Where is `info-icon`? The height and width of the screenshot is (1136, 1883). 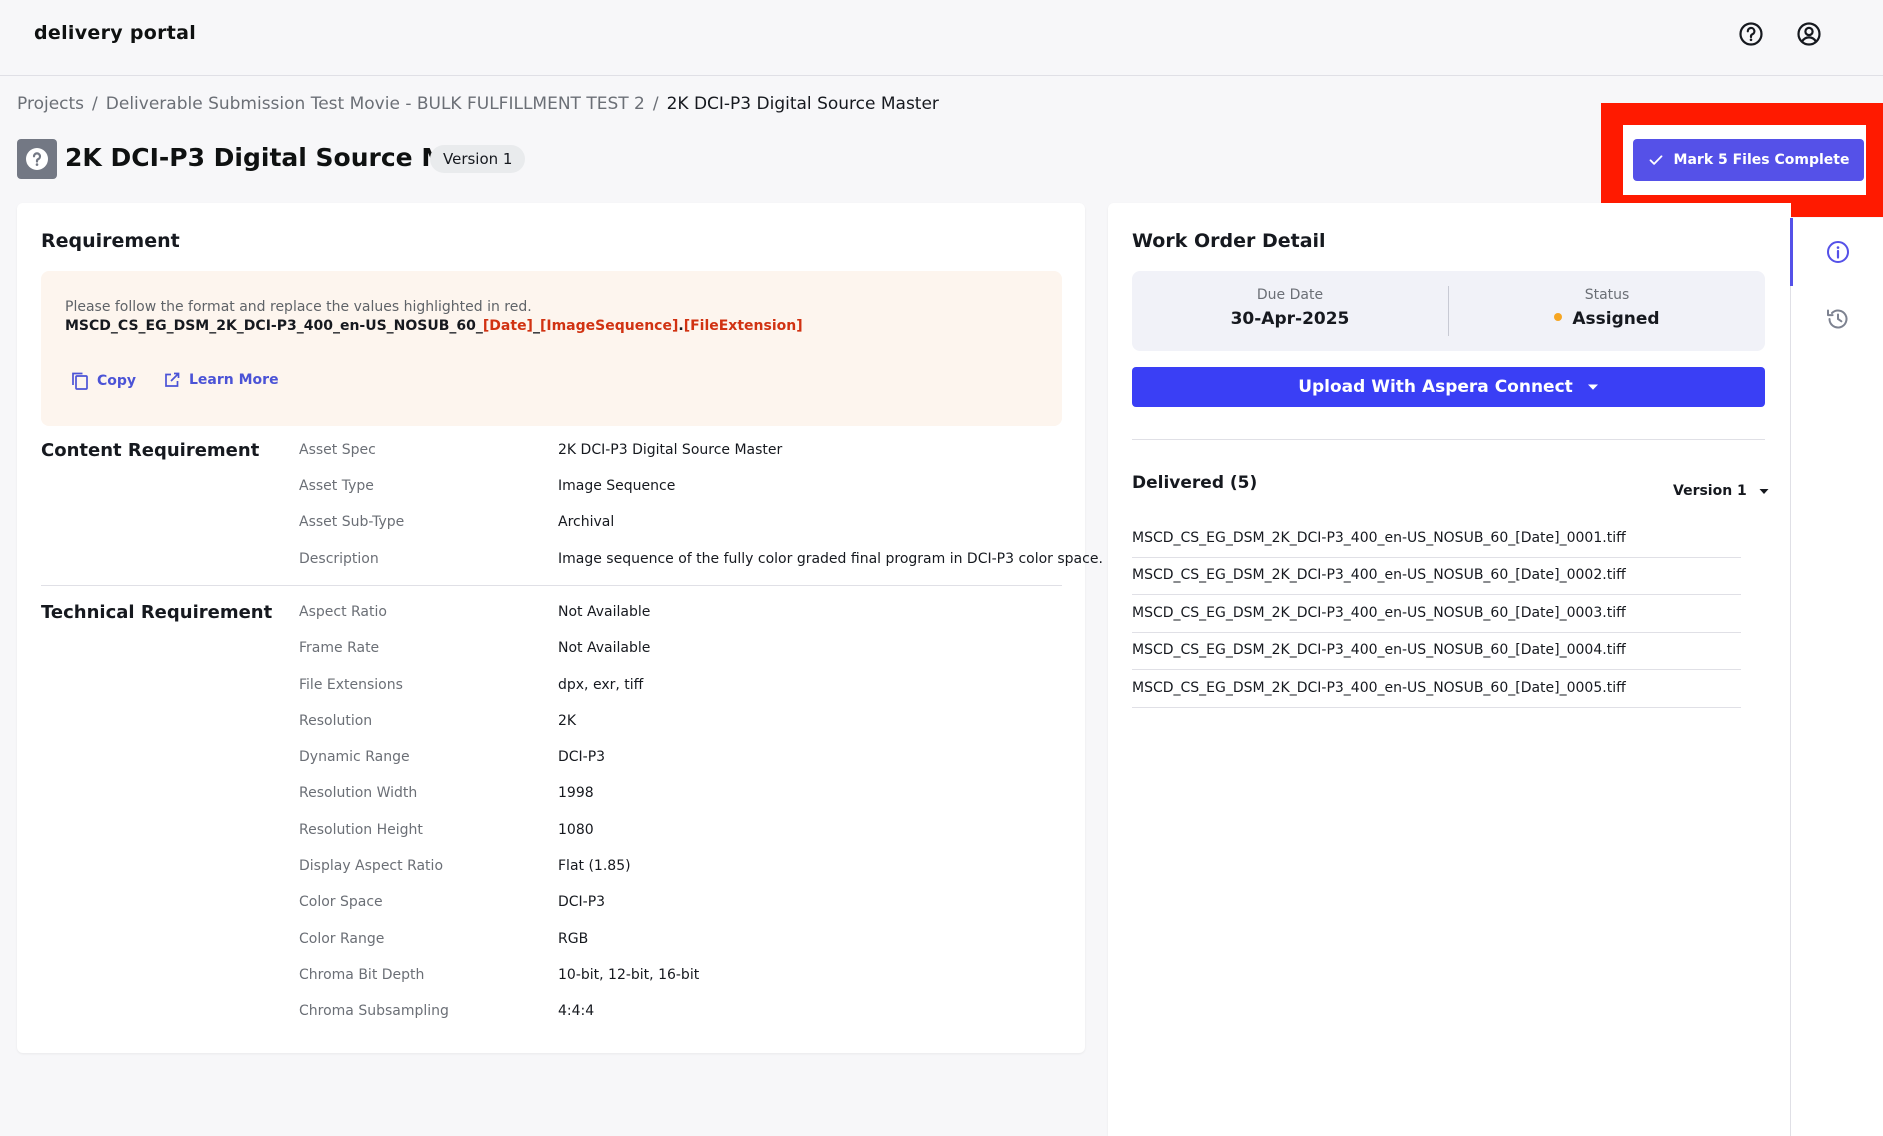
info-icon is located at coordinates (1838, 252).